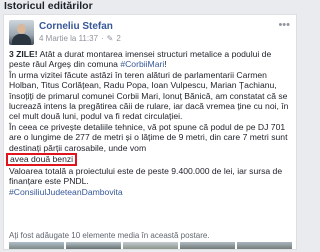 This screenshot has height=252, width=320. I want to click on headline-bold: 3 ZILE!, so click(23, 54).